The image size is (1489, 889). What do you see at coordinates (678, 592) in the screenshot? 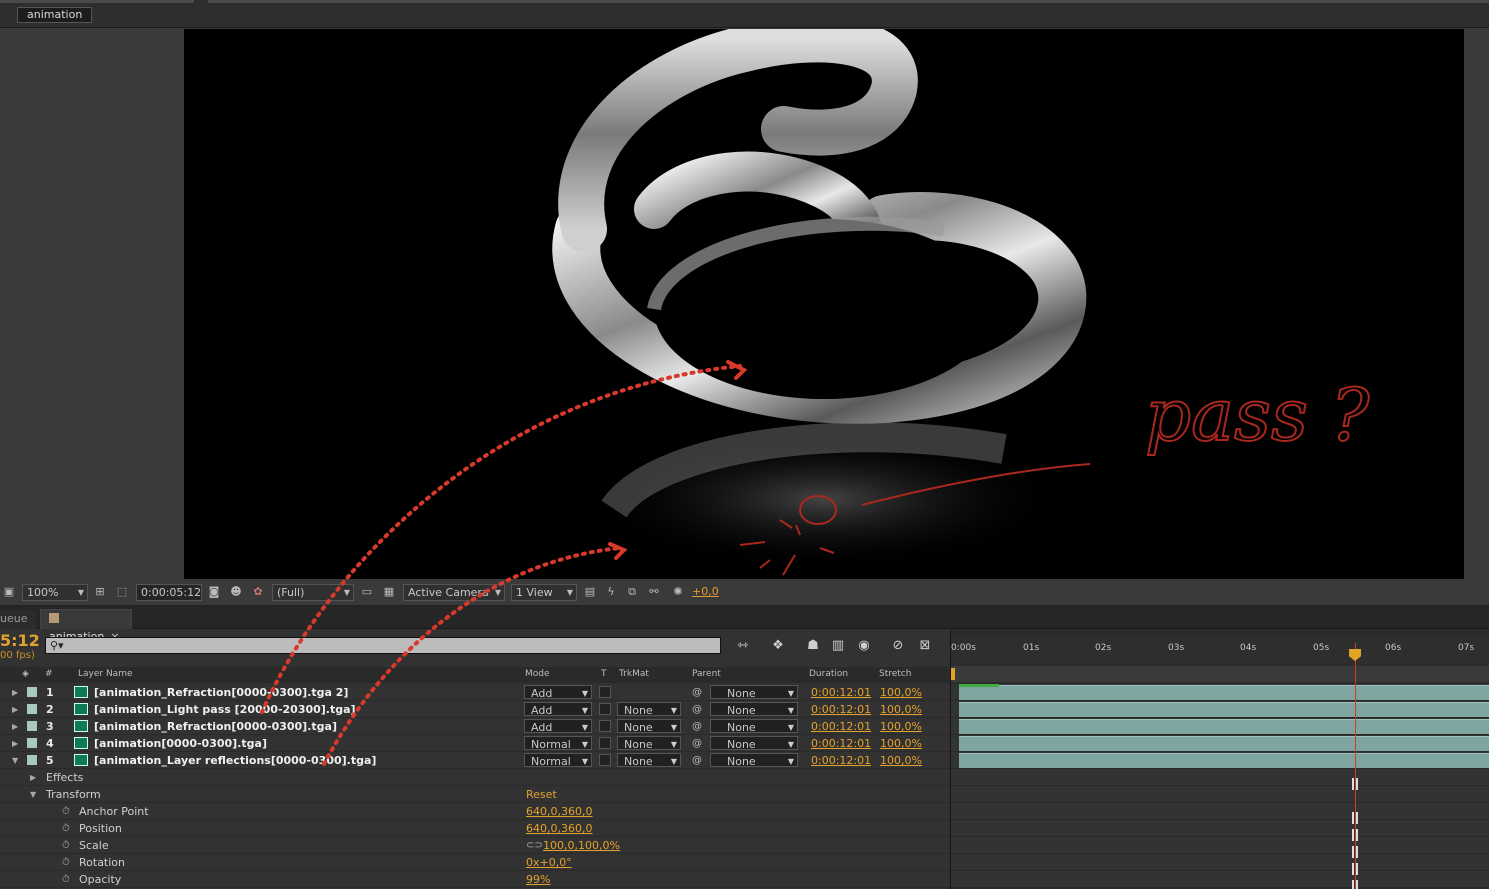
I see `exposure-icon: ✺` at bounding box center [678, 592].